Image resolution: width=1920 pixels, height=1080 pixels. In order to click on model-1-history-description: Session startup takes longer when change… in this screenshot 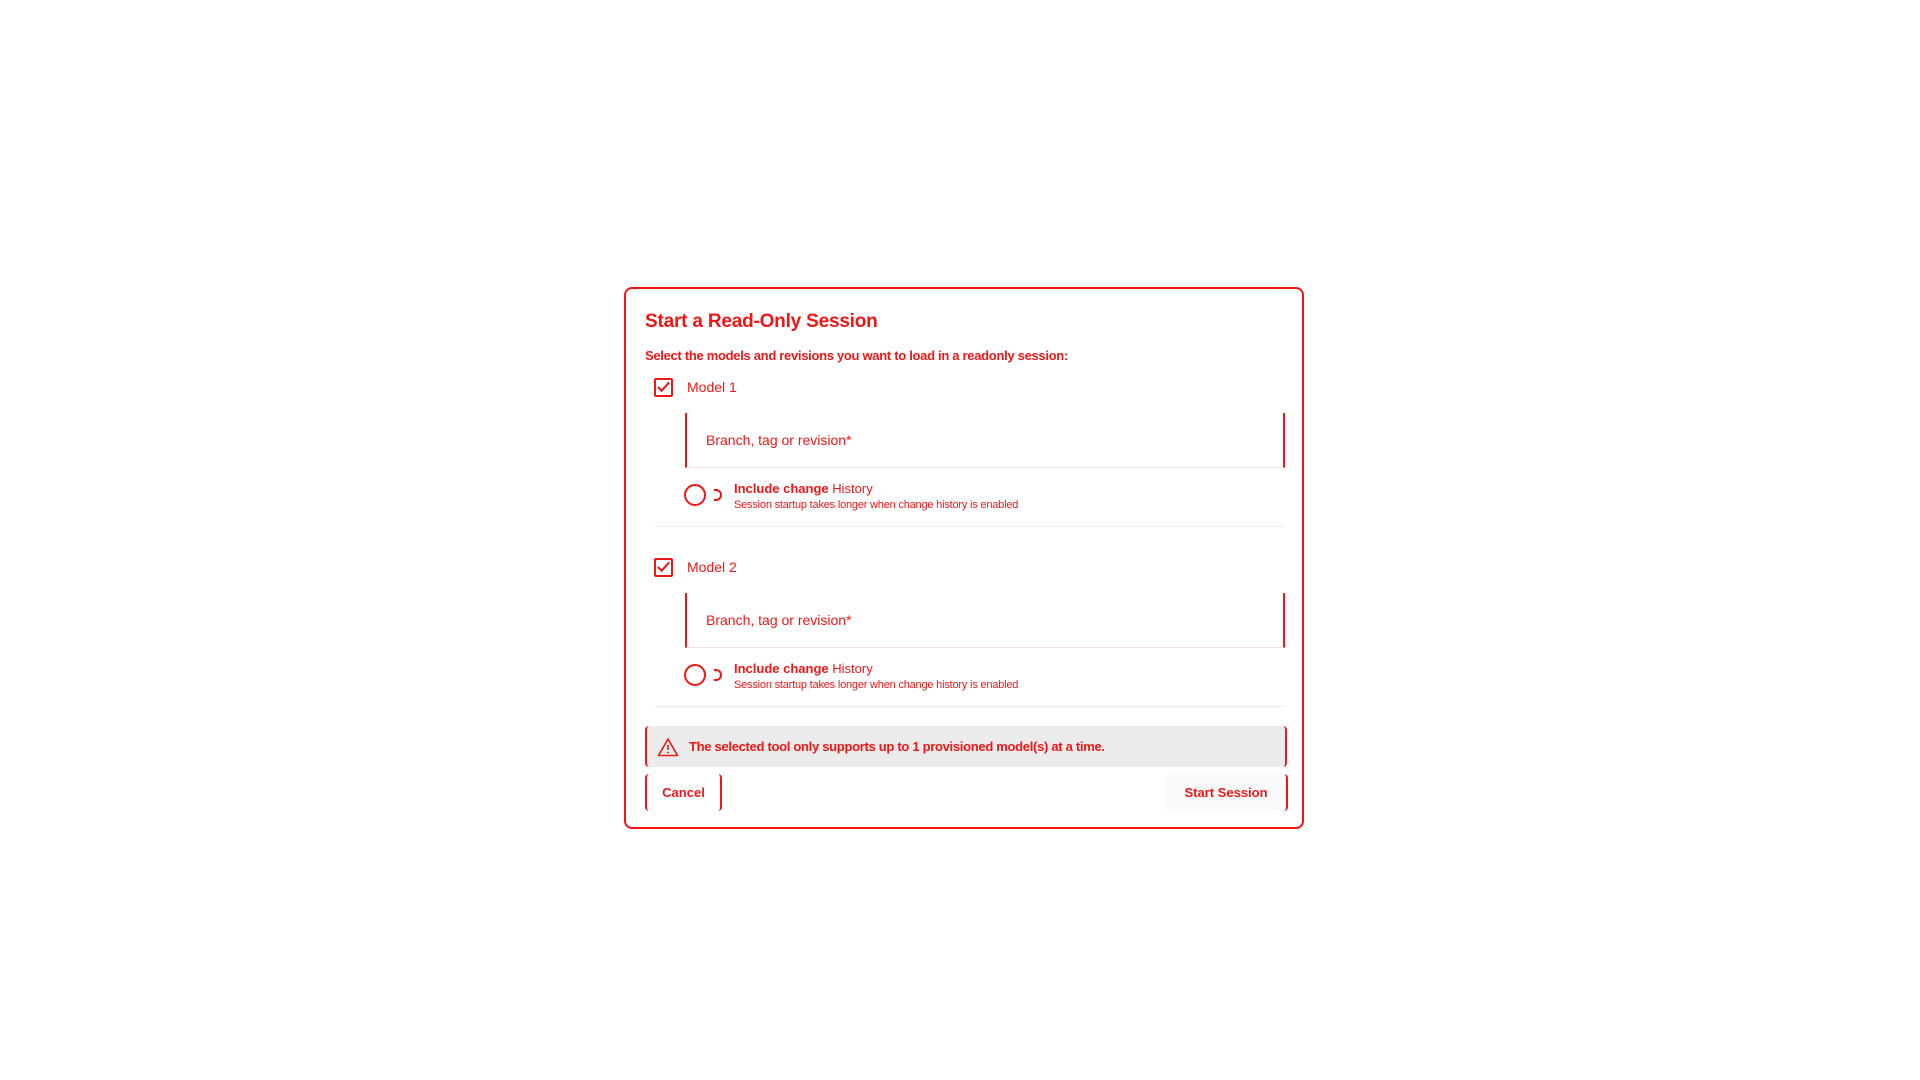, I will do `click(876, 505)`.